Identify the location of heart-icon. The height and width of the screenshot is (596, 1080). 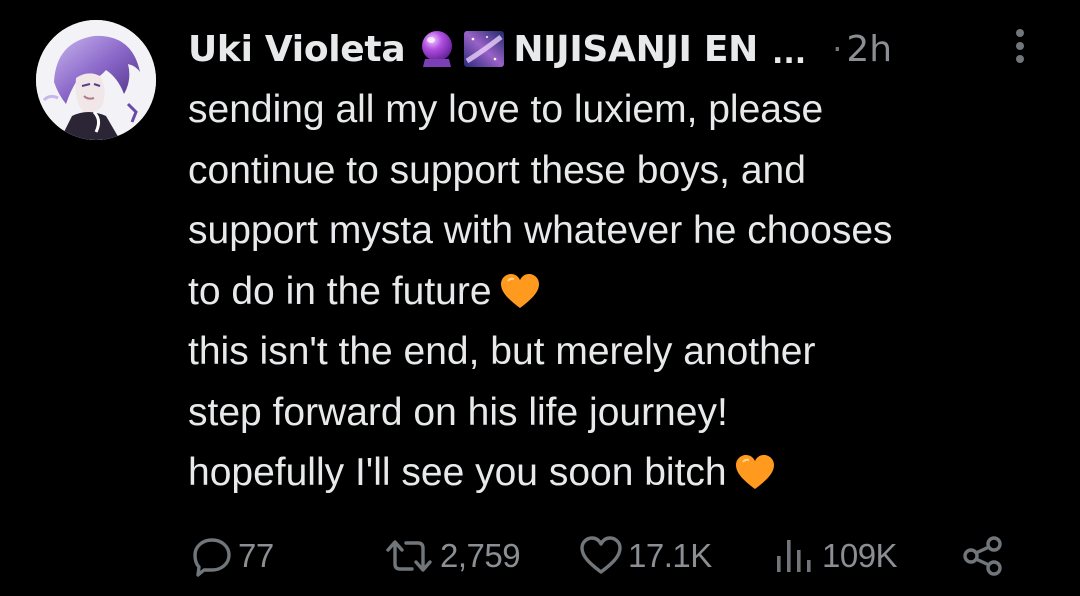
(601, 555).